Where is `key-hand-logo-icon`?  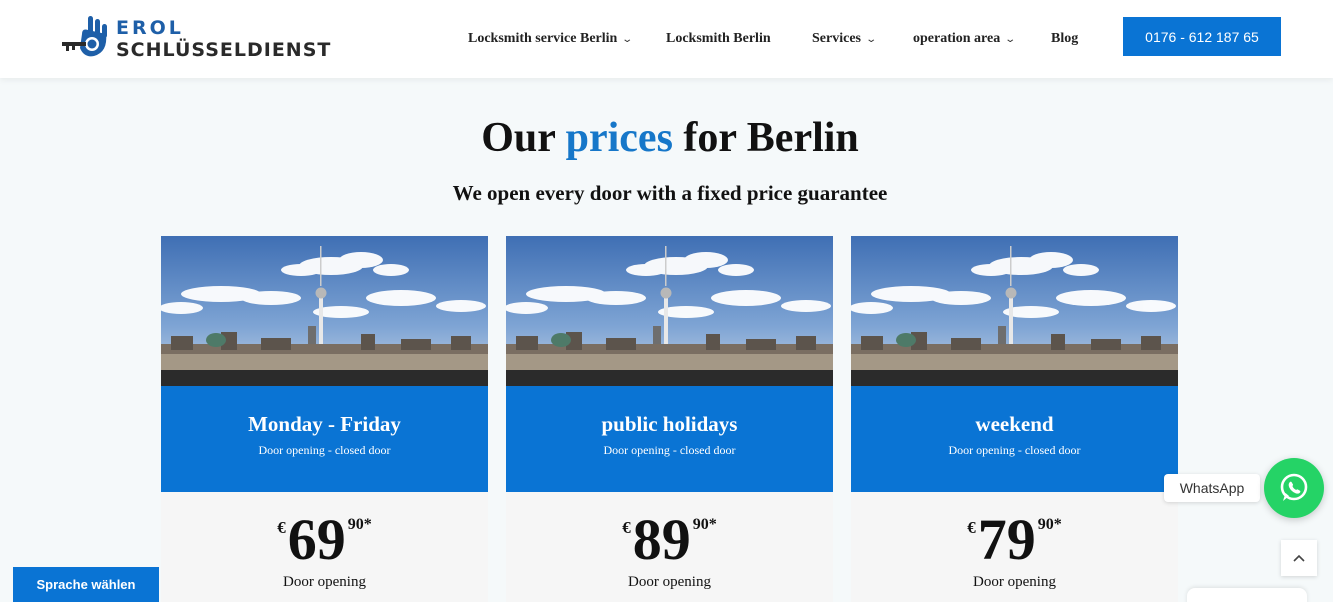
key-hand-logo-icon is located at coordinates (86, 39).